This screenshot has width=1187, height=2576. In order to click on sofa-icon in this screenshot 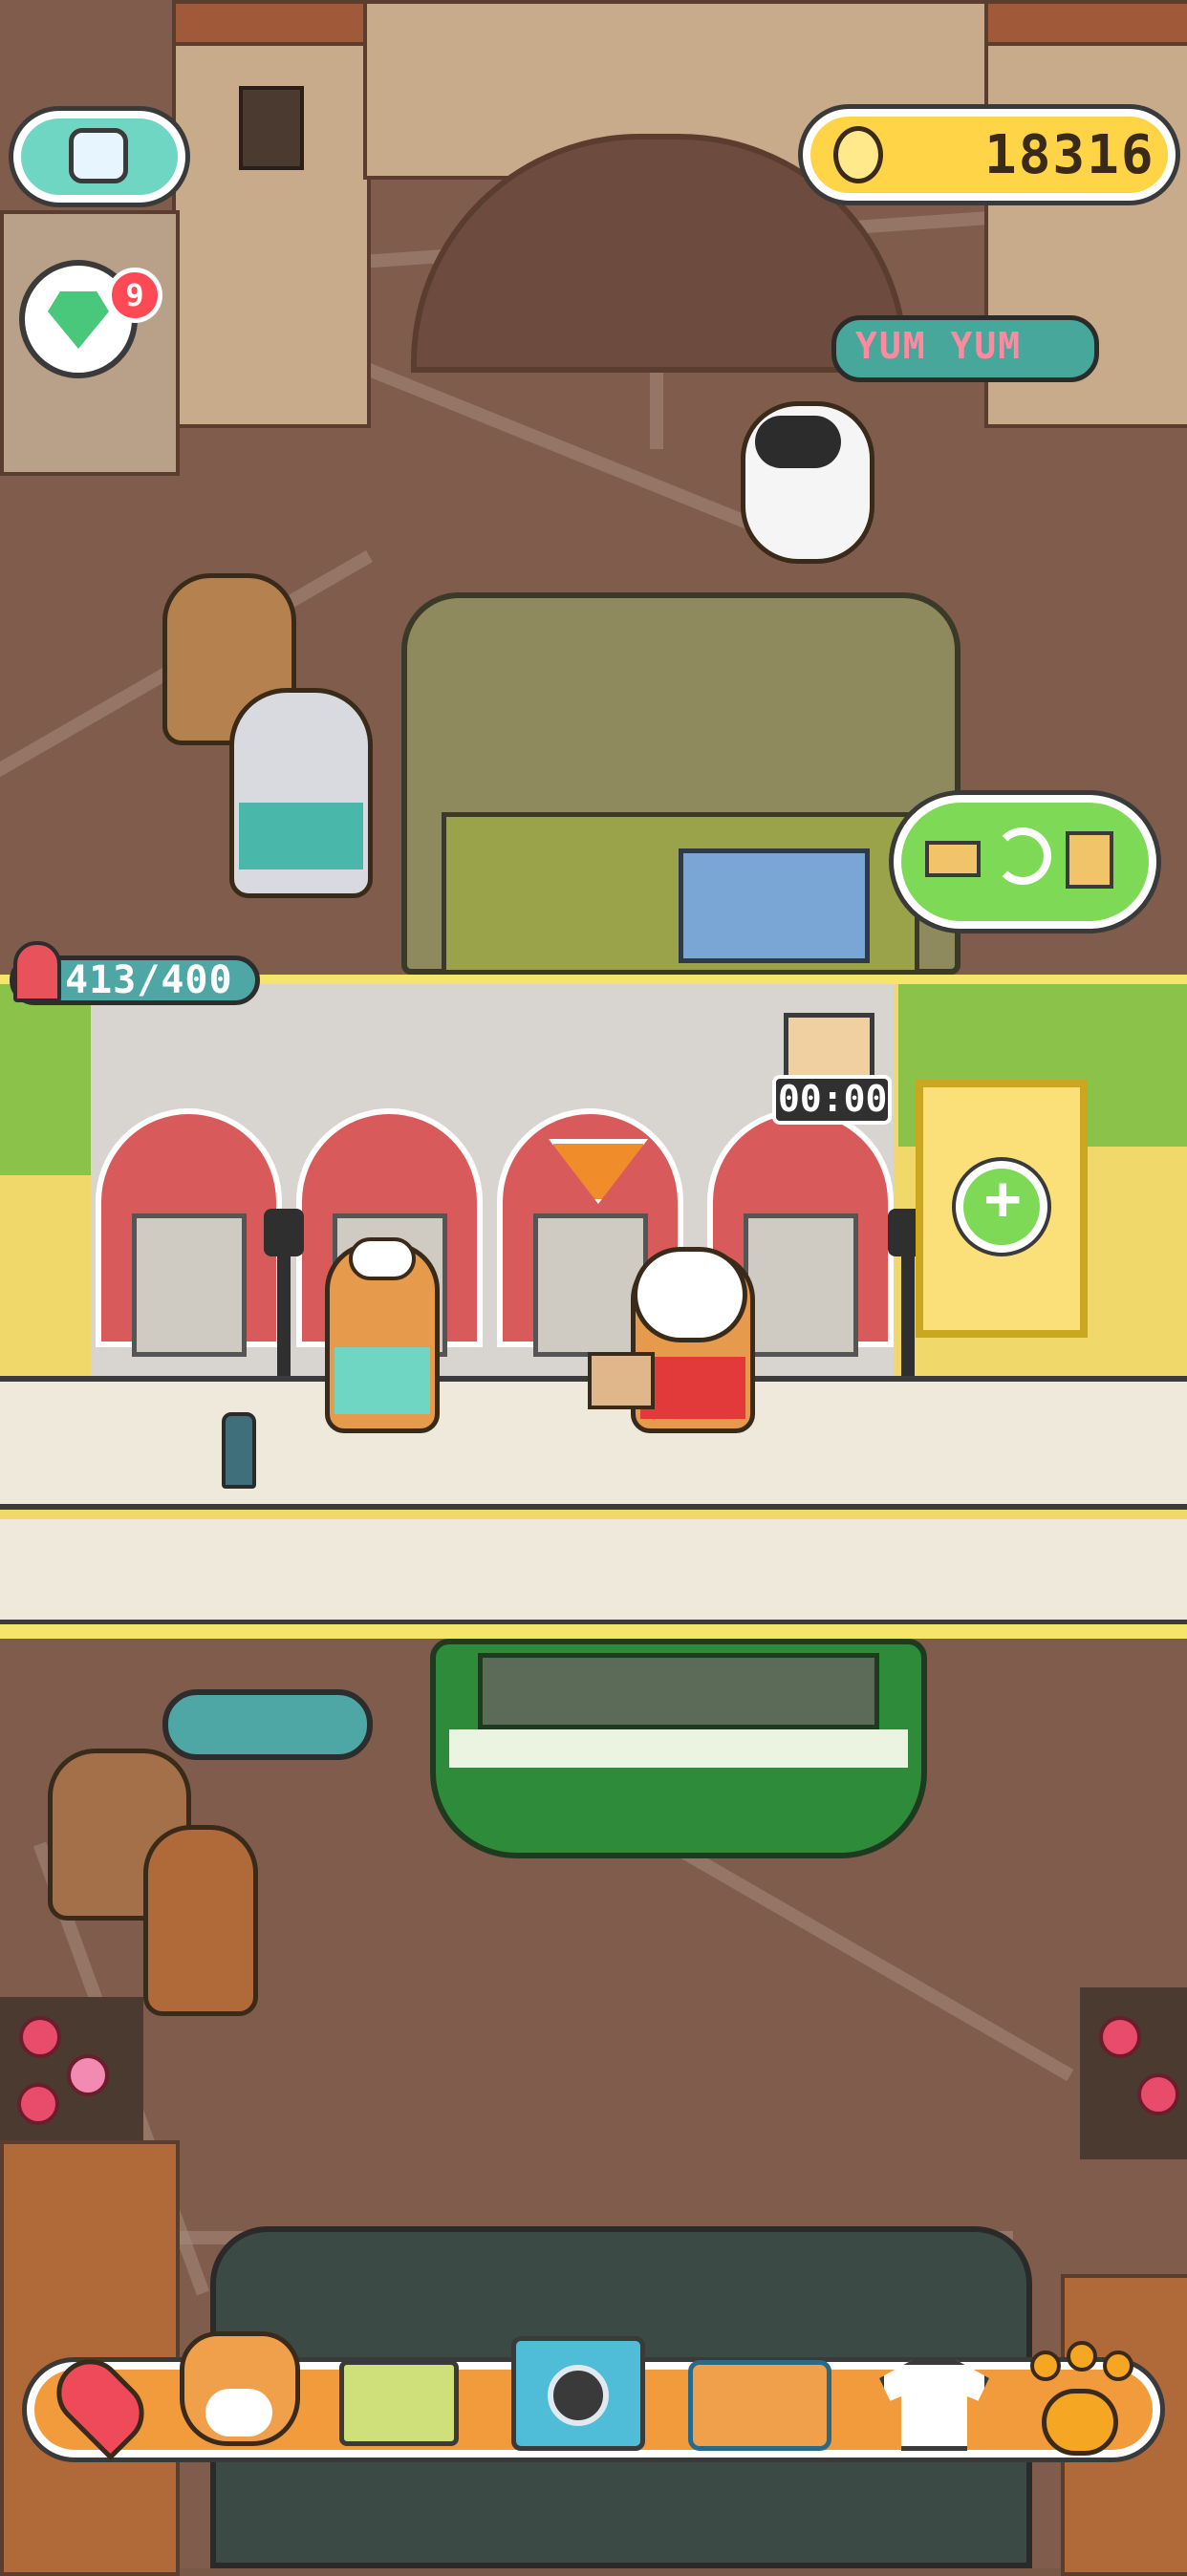, I will do `click(759, 2405)`.